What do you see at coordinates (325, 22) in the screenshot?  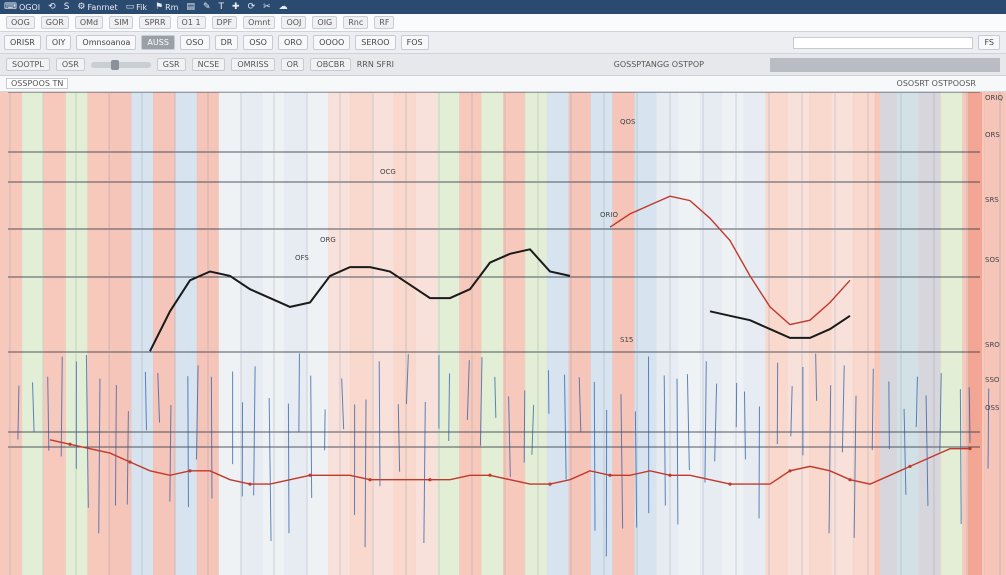 I see `menu-item-9: OIG` at bounding box center [325, 22].